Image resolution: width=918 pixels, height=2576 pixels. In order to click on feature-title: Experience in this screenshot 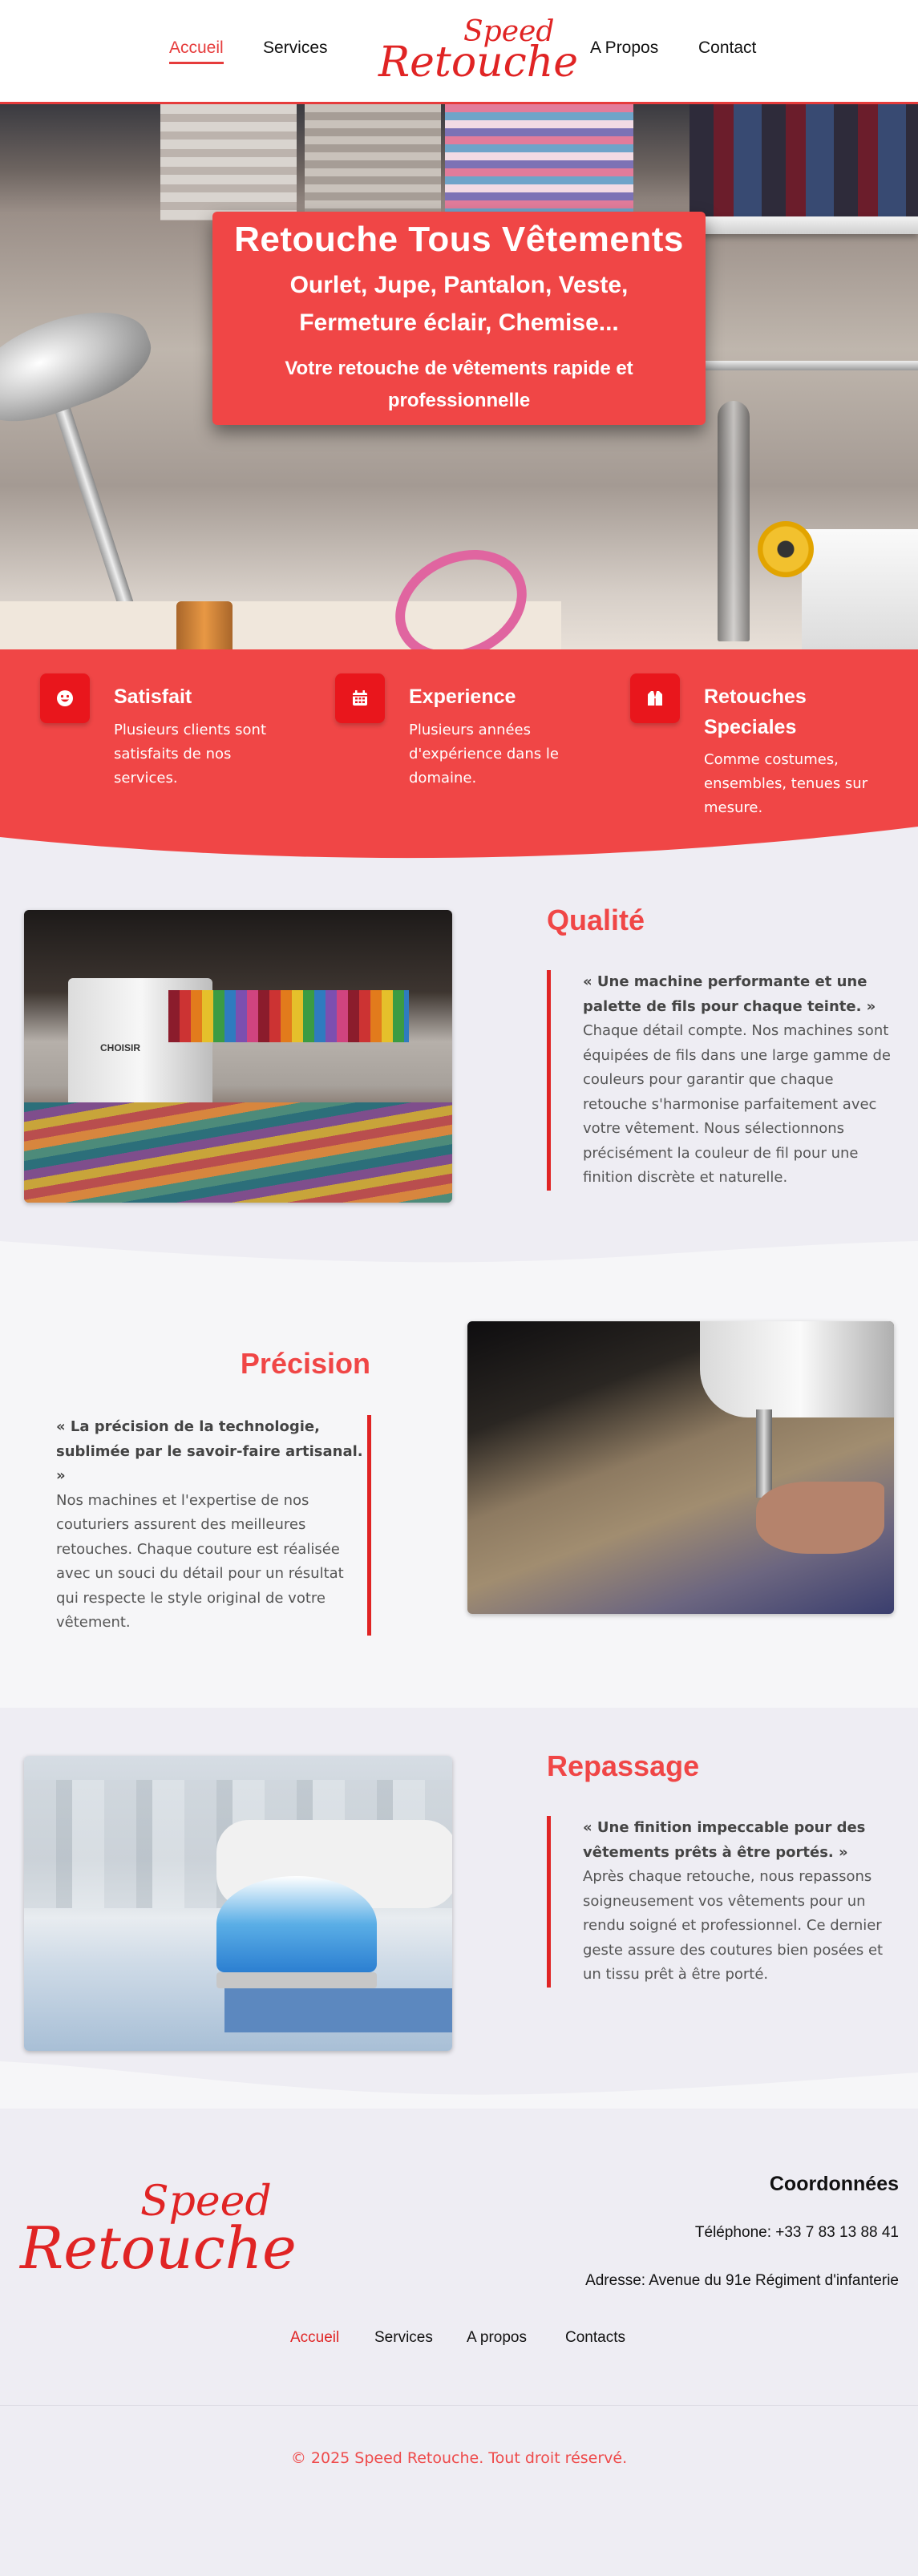, I will do `click(462, 696)`.